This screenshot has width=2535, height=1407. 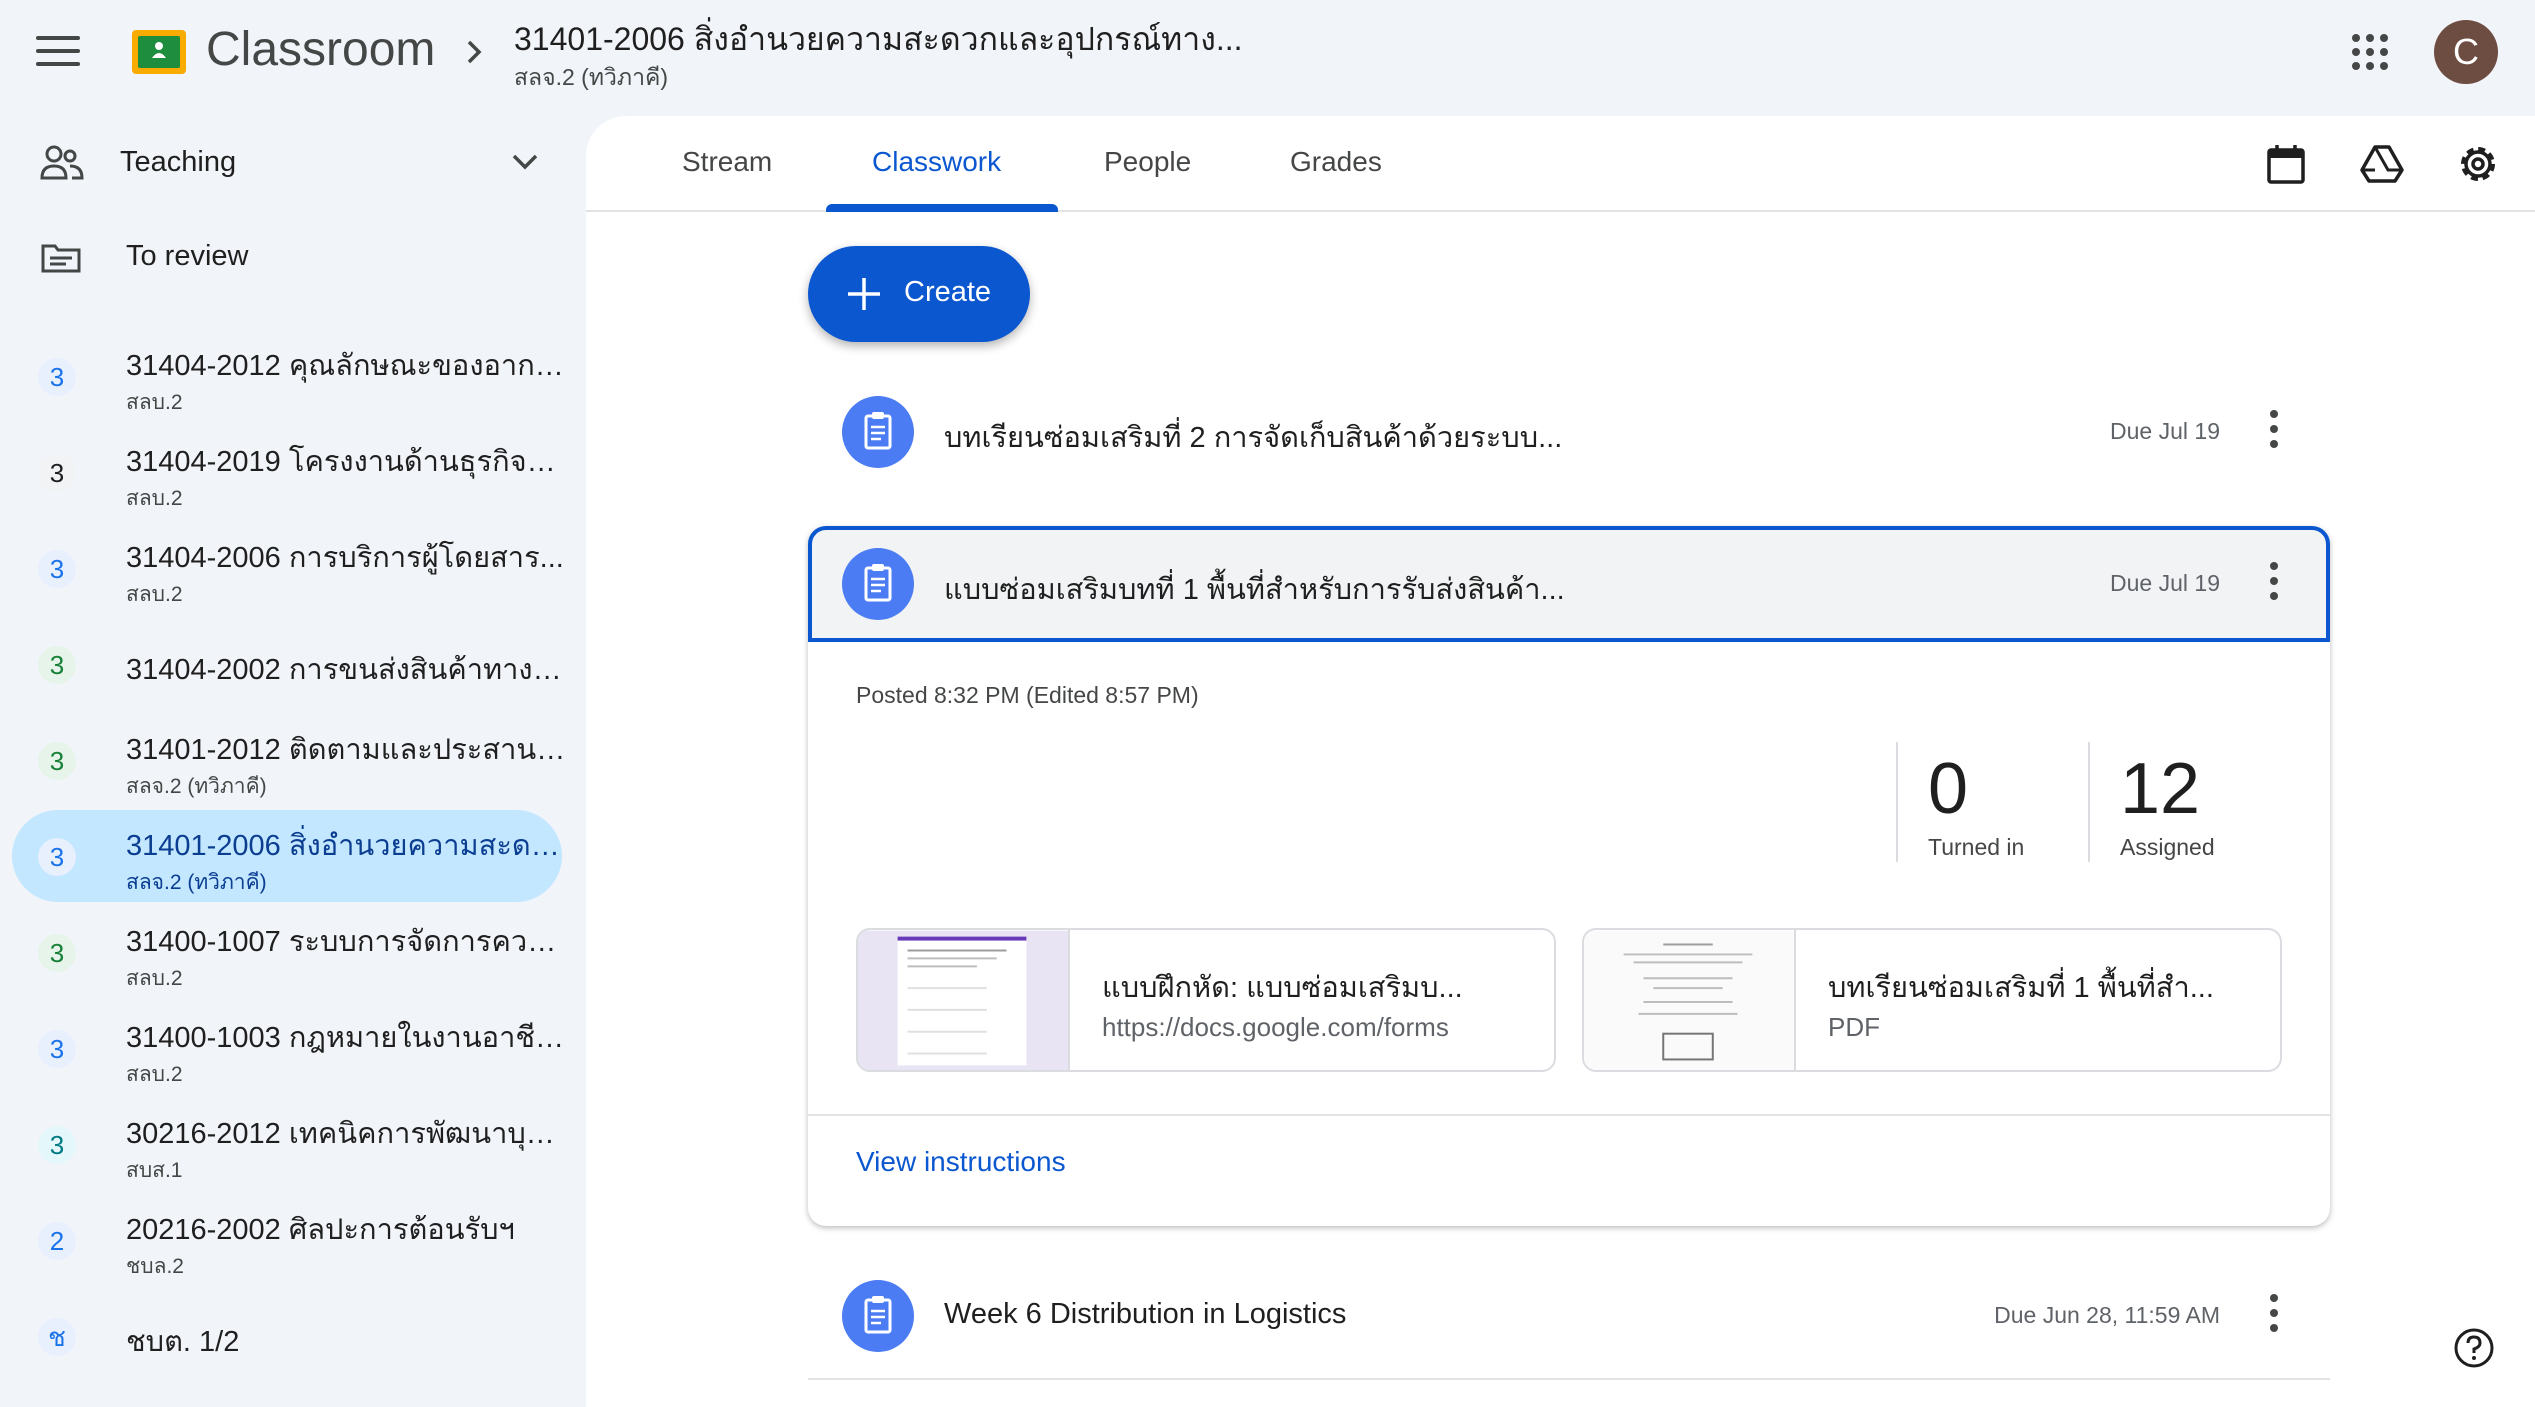 What do you see at coordinates (1948, 789) in the screenshot?
I see `turned-in-count: 0` at bounding box center [1948, 789].